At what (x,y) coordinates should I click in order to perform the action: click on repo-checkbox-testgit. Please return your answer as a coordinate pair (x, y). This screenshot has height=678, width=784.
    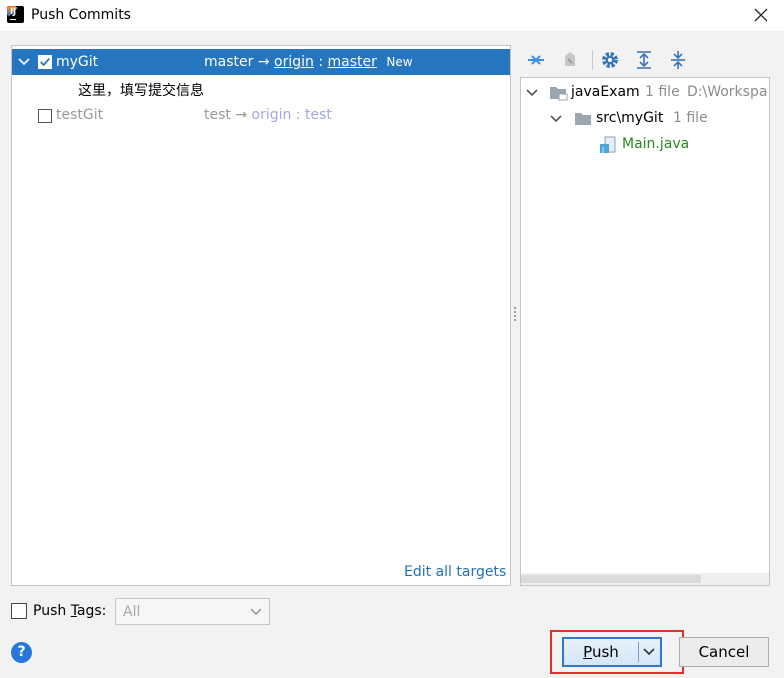
    Looking at the image, I should click on (45, 116).